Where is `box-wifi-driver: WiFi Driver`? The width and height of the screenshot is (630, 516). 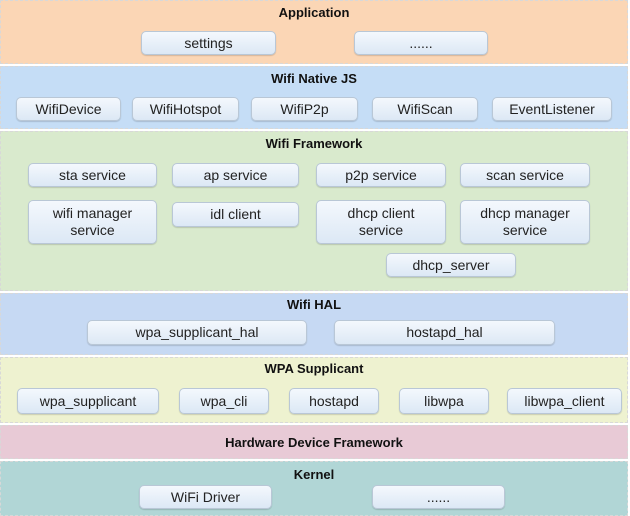
box-wifi-driver: WiFi Driver is located at coordinates (205, 497).